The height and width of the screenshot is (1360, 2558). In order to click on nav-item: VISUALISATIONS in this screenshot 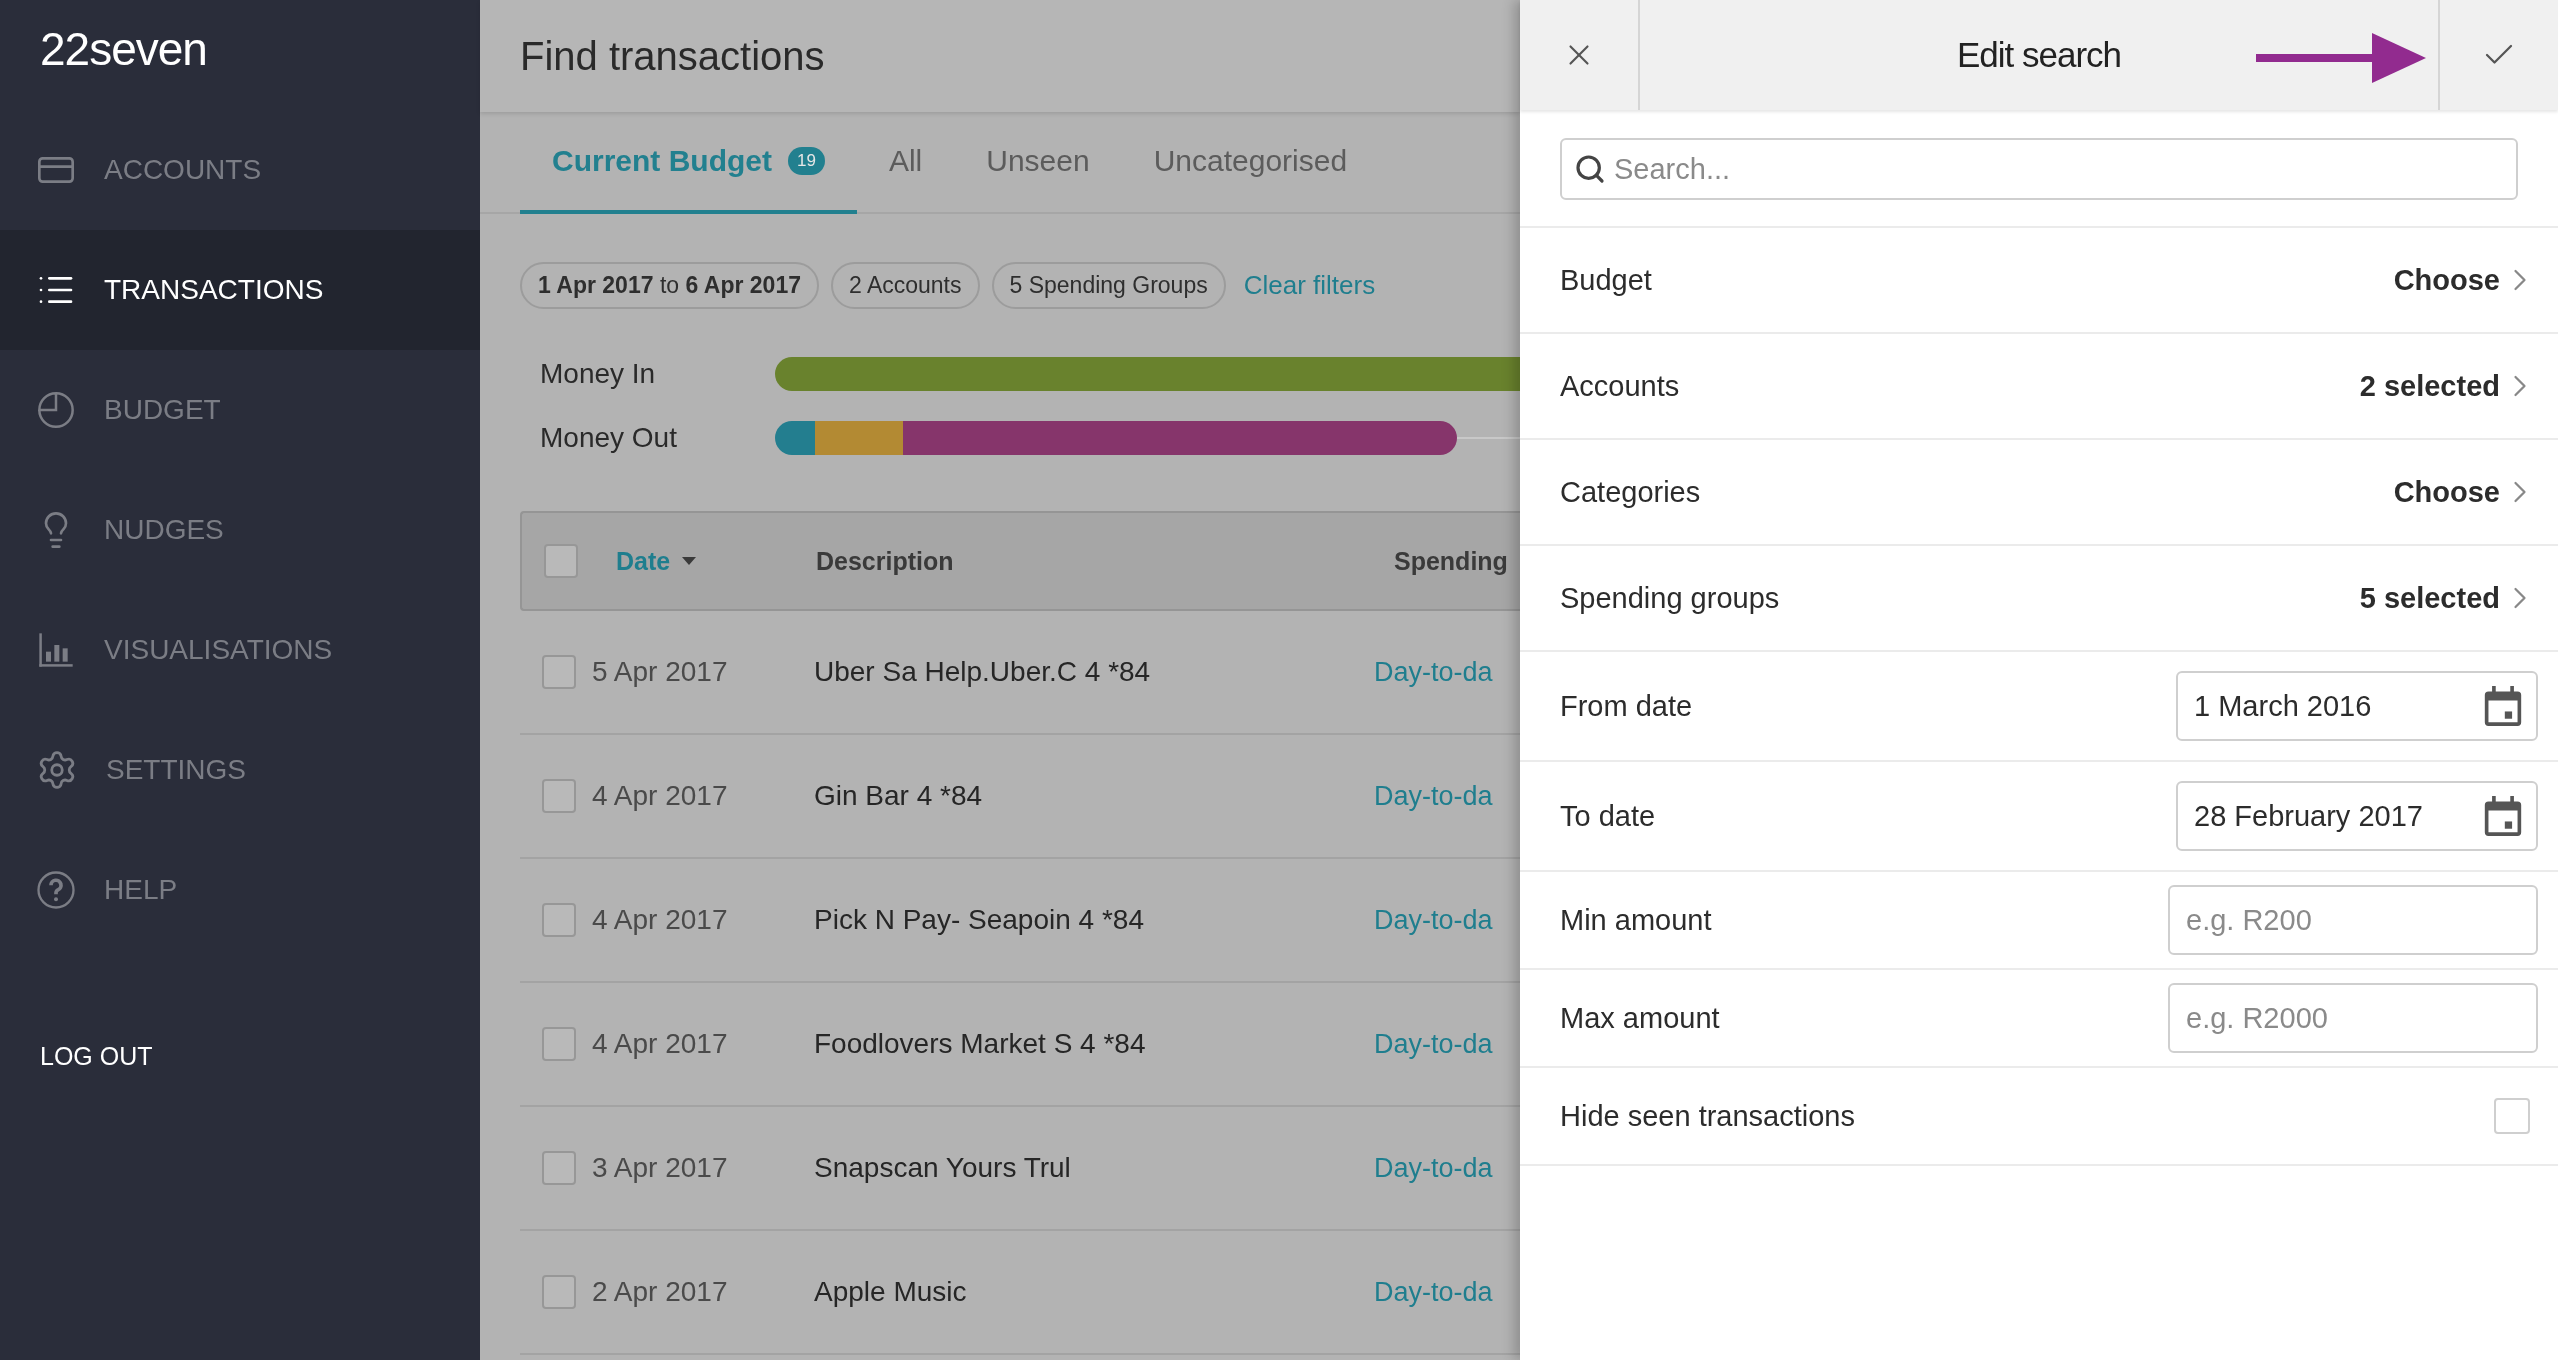, I will do `click(240, 650)`.